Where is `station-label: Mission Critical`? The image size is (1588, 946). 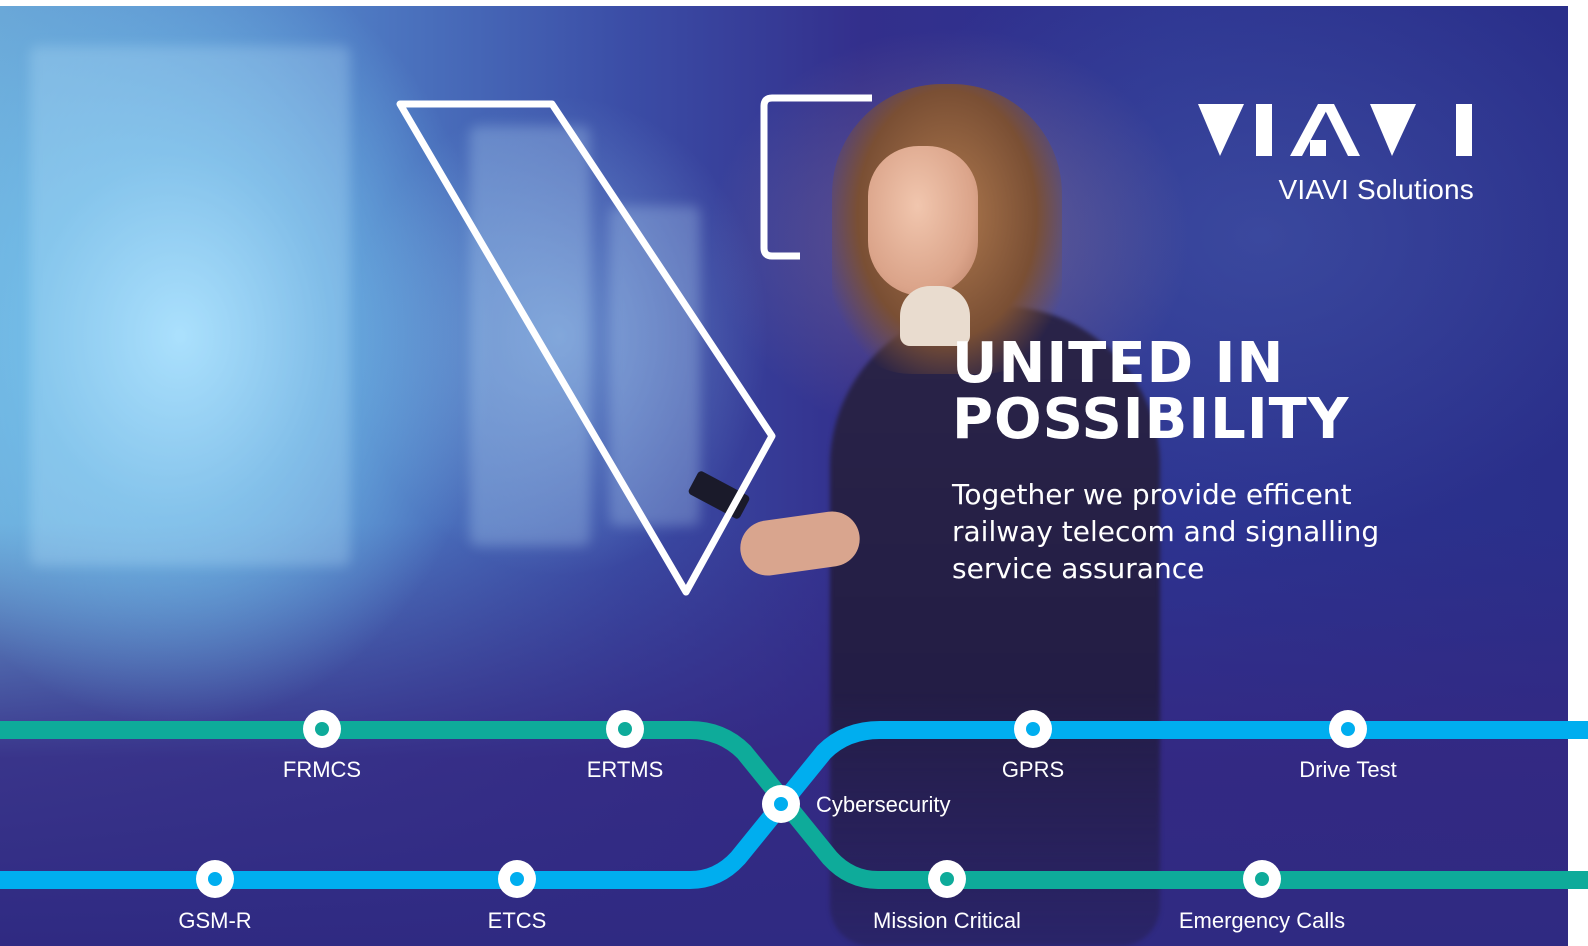 station-label: Mission Critical is located at coordinates (947, 920).